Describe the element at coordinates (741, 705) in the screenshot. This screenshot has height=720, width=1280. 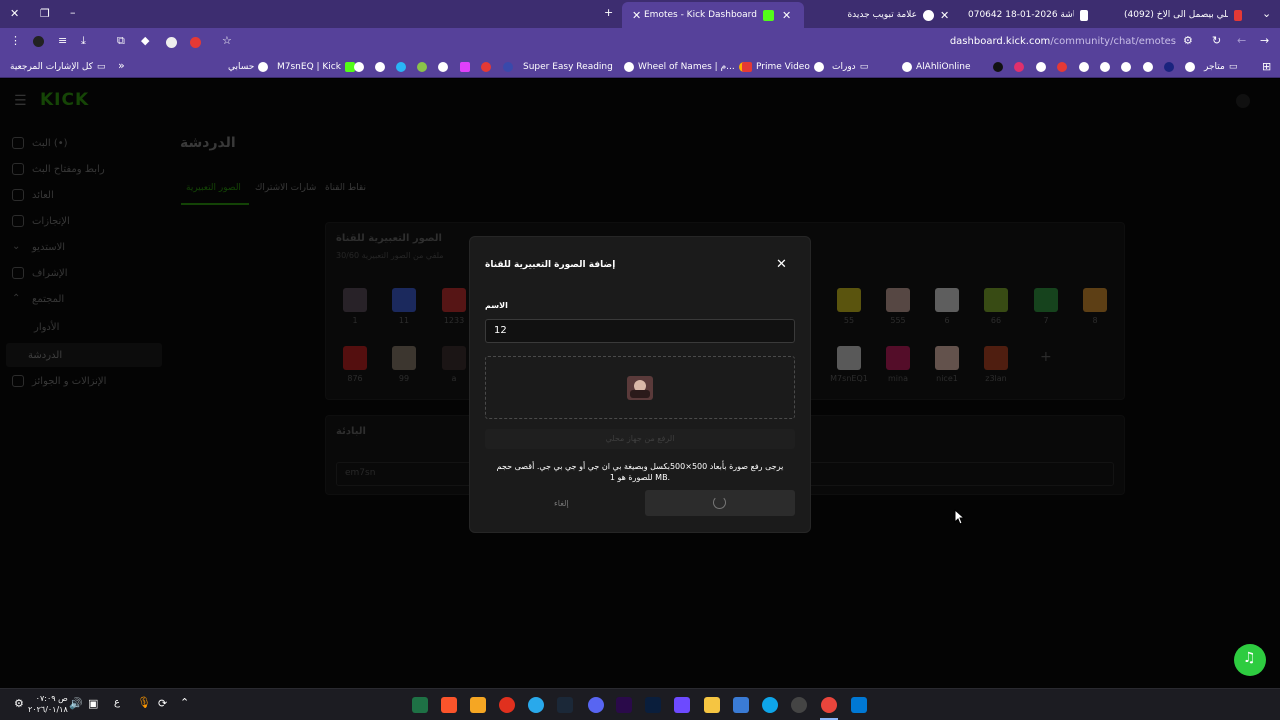
I see `store-icon` at that location.